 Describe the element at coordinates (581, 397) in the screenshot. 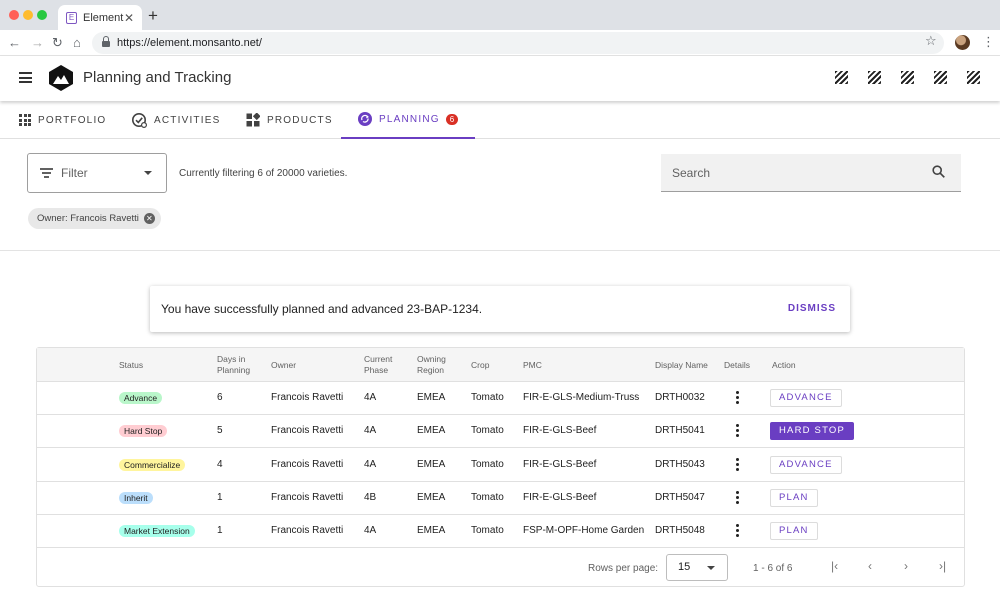

I see `cell-pmc: FIR-E-GLS-Medium-Truss` at that location.